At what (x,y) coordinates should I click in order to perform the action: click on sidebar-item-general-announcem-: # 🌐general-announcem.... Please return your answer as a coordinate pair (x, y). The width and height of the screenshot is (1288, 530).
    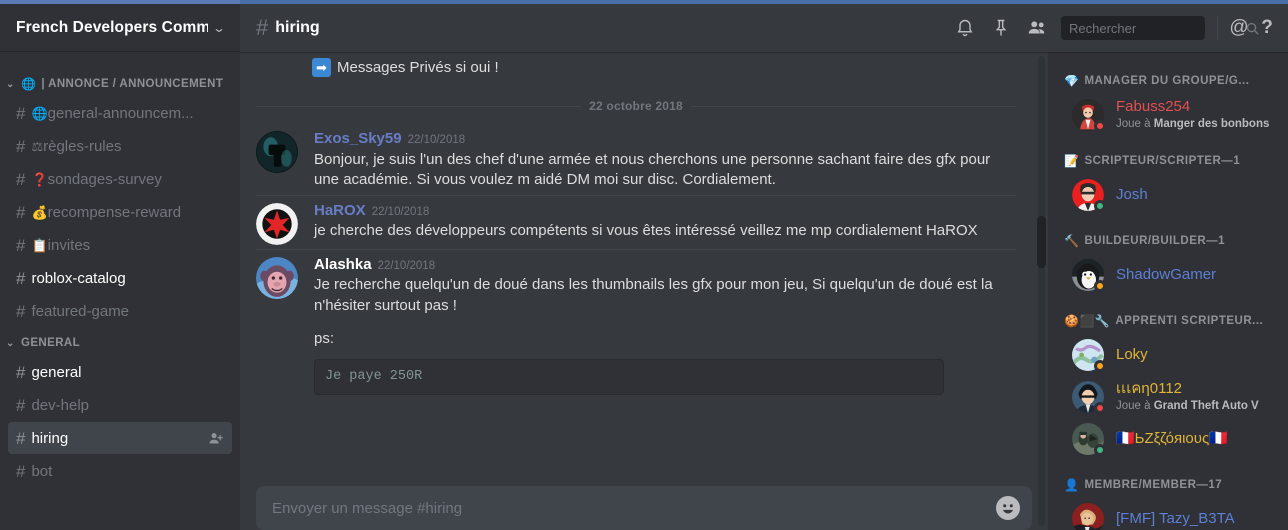
    Looking at the image, I should click on (120, 113).